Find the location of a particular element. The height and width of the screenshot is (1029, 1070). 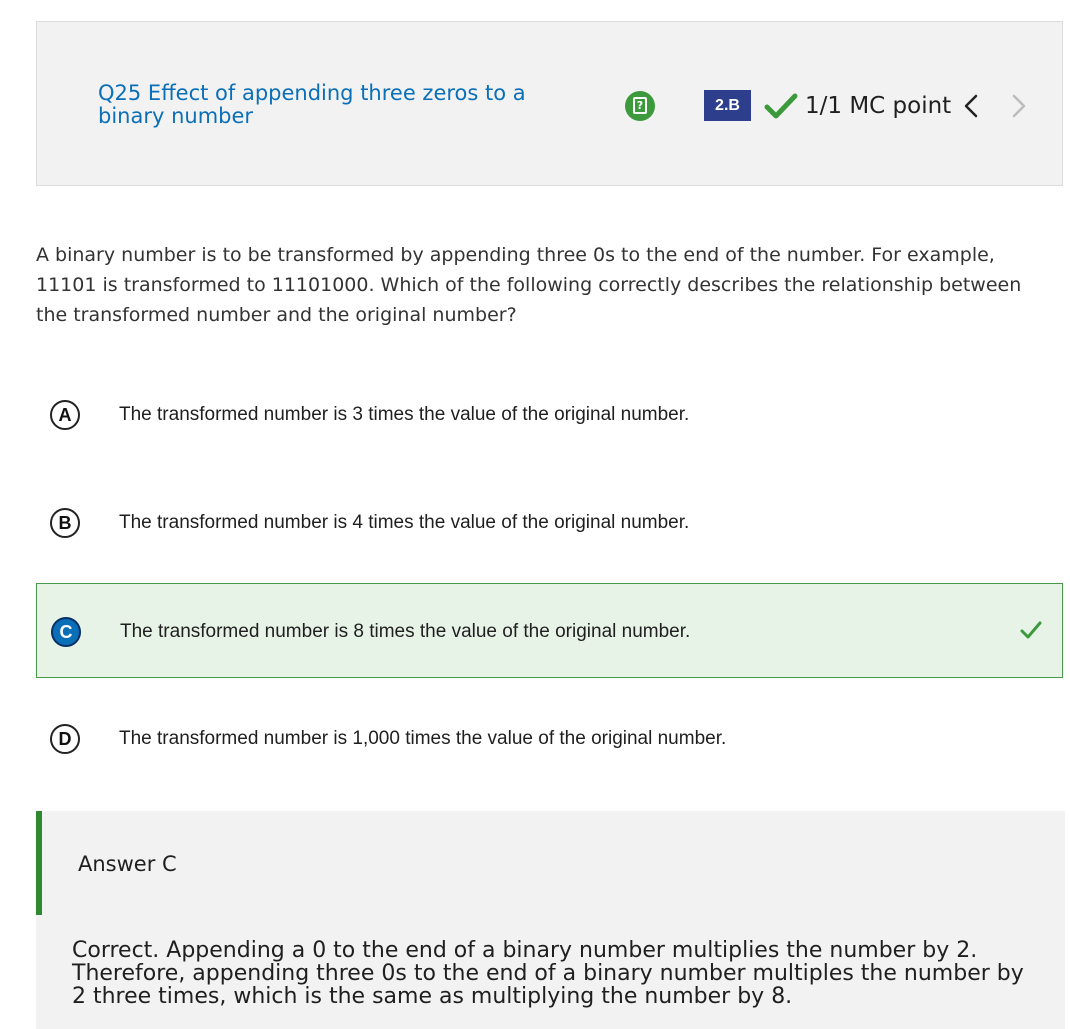

next-question-icon is located at coordinates (1019, 106).